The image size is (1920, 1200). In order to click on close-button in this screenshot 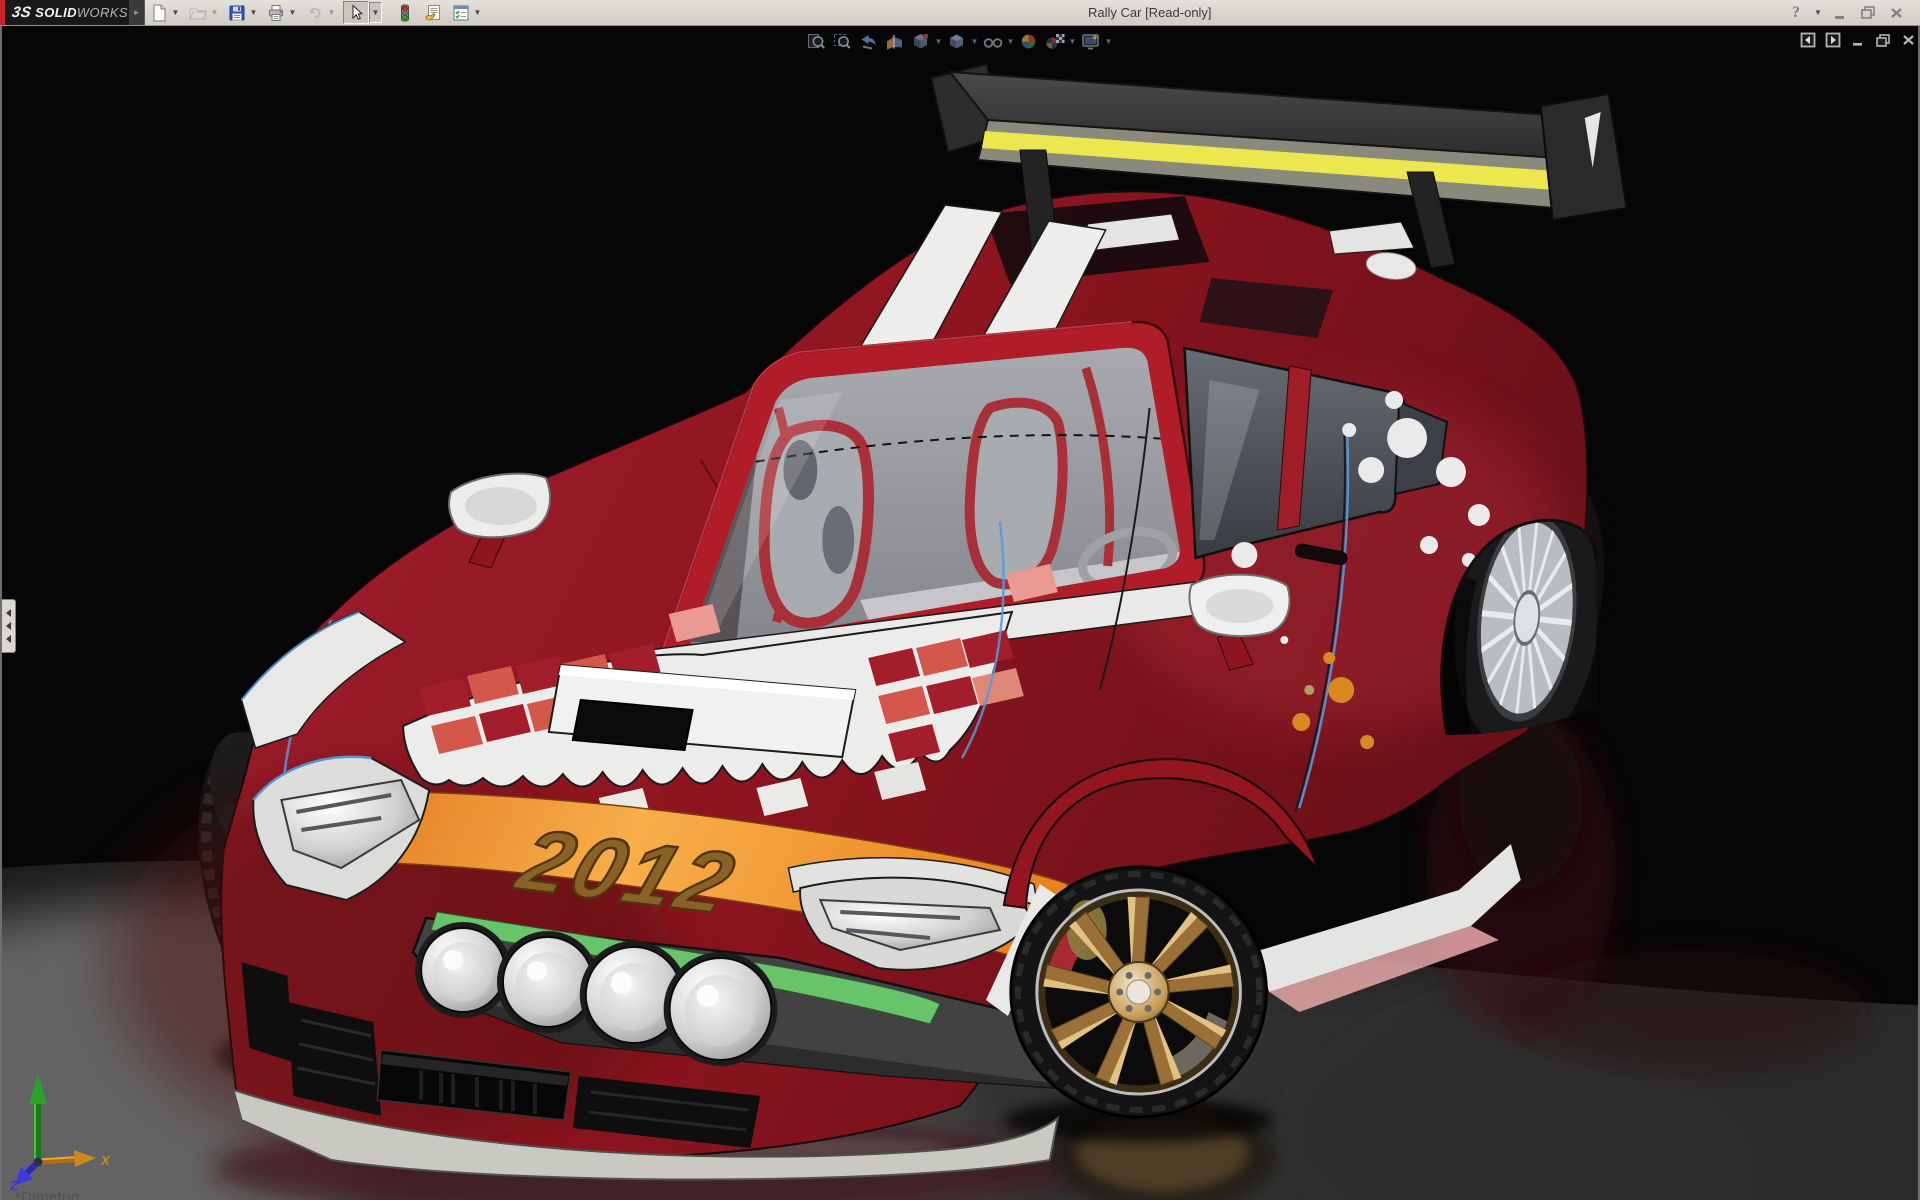, I will do `click(1896, 13)`.